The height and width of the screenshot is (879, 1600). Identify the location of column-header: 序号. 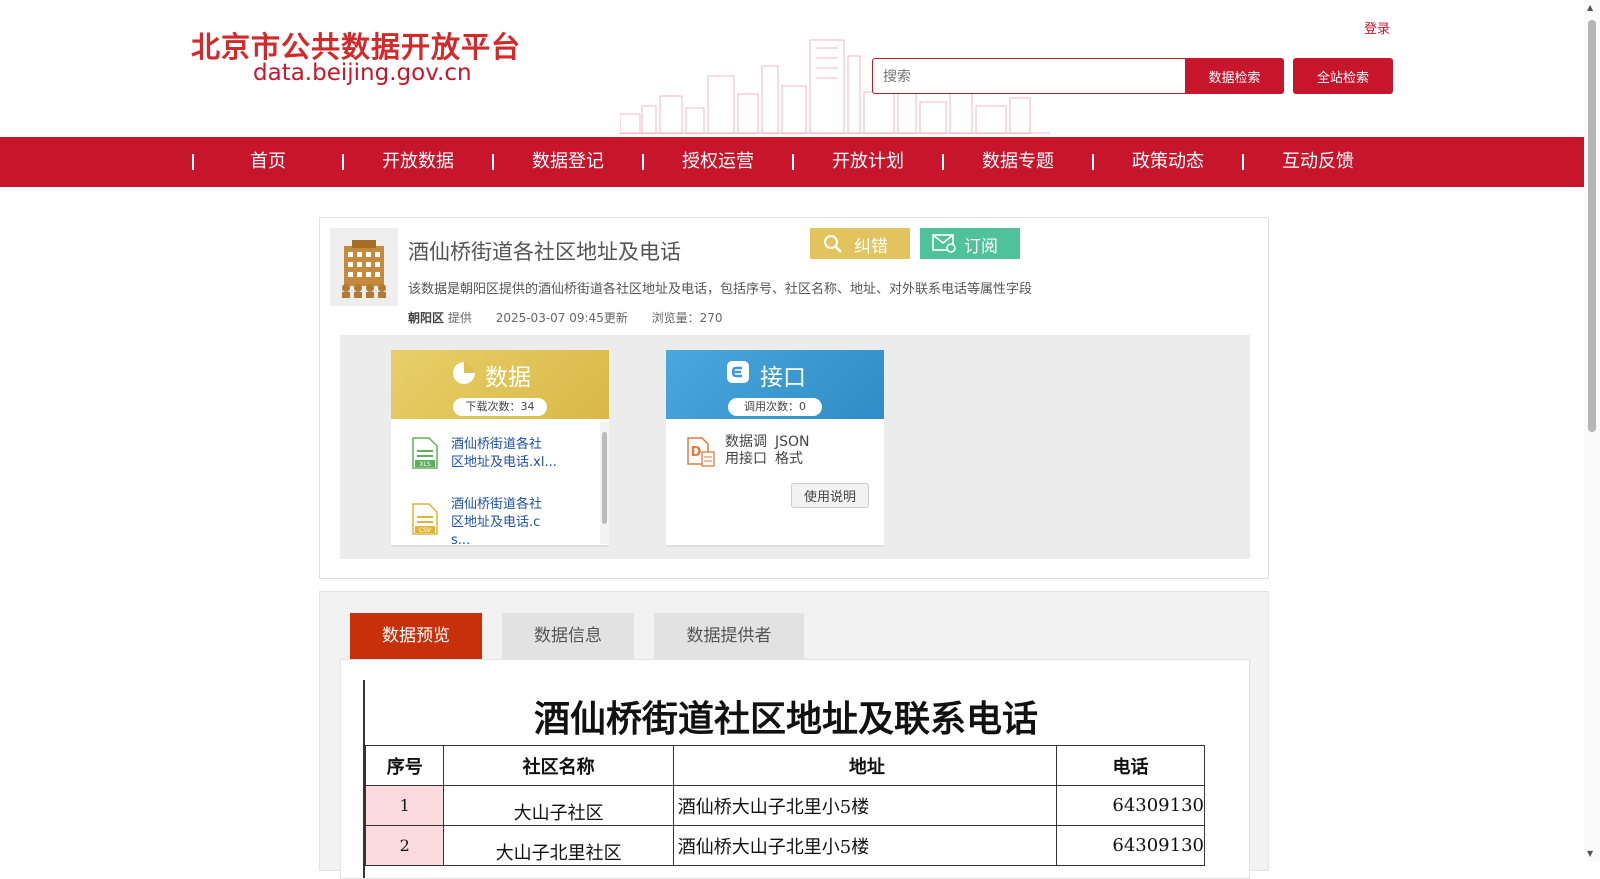
(405, 765).